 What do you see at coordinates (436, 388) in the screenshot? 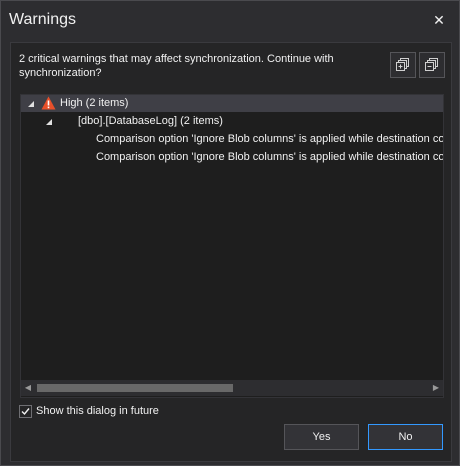
I see `scroll-right-icon: ▶` at bounding box center [436, 388].